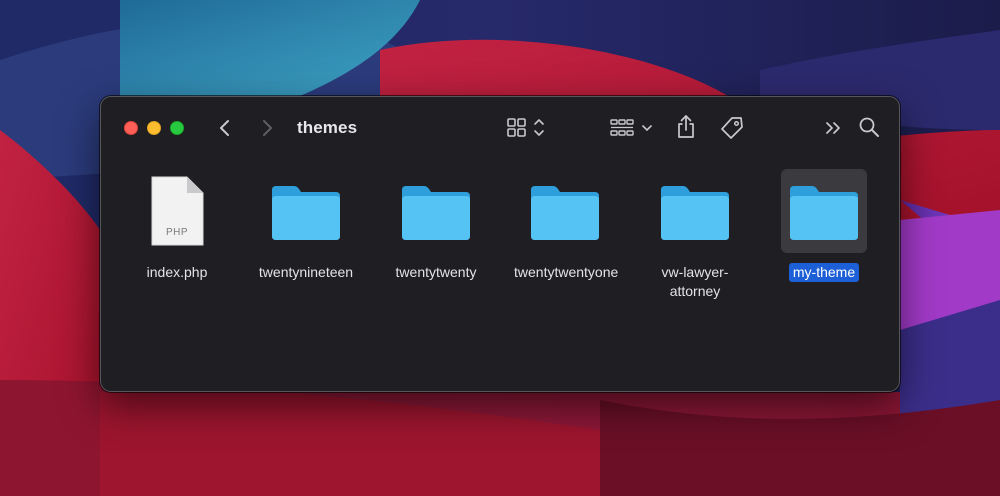 This screenshot has width=1000, height=496. I want to click on search-button, so click(869, 127).